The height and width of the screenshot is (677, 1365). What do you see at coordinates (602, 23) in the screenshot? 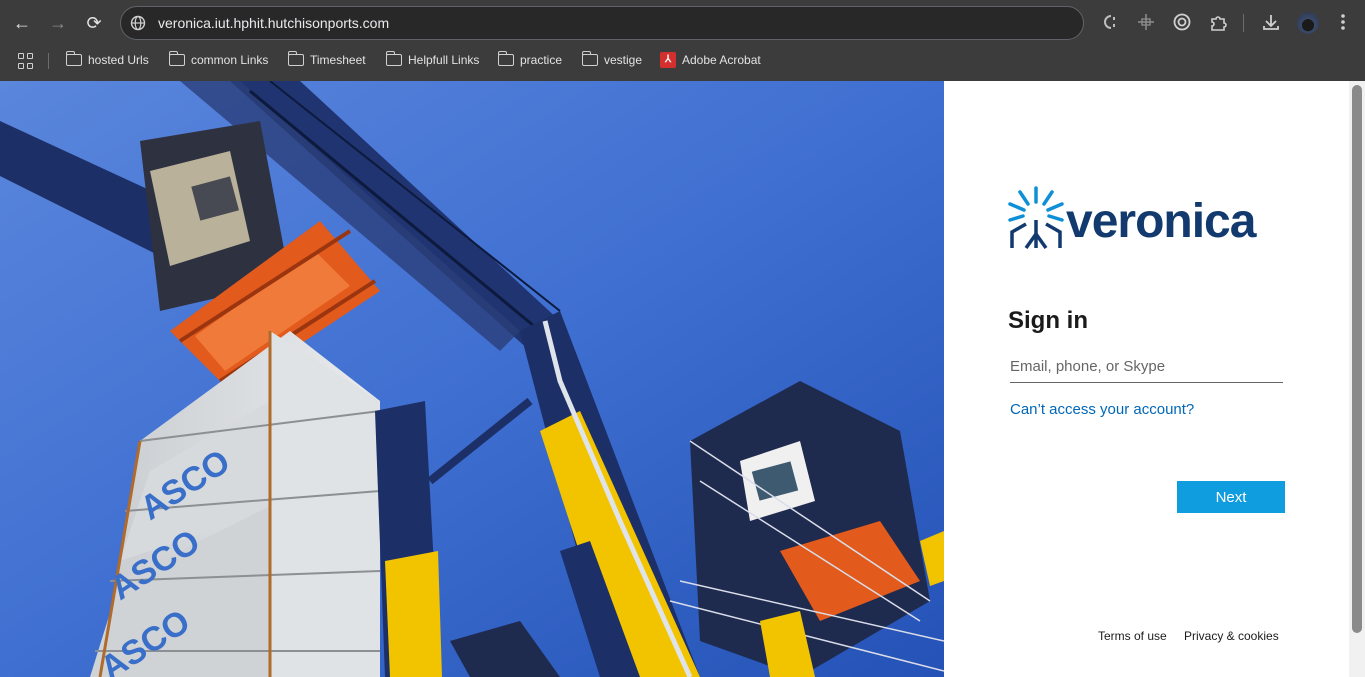
I see `address-bar: veronica.iut.hphit.hutchisonports.com` at bounding box center [602, 23].